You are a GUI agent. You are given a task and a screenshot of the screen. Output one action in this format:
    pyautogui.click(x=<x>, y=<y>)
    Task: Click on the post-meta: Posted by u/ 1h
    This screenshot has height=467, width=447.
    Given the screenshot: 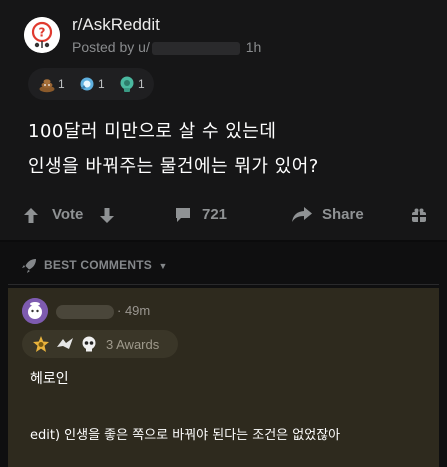 What is the action you would take?
    pyautogui.click(x=166, y=47)
    